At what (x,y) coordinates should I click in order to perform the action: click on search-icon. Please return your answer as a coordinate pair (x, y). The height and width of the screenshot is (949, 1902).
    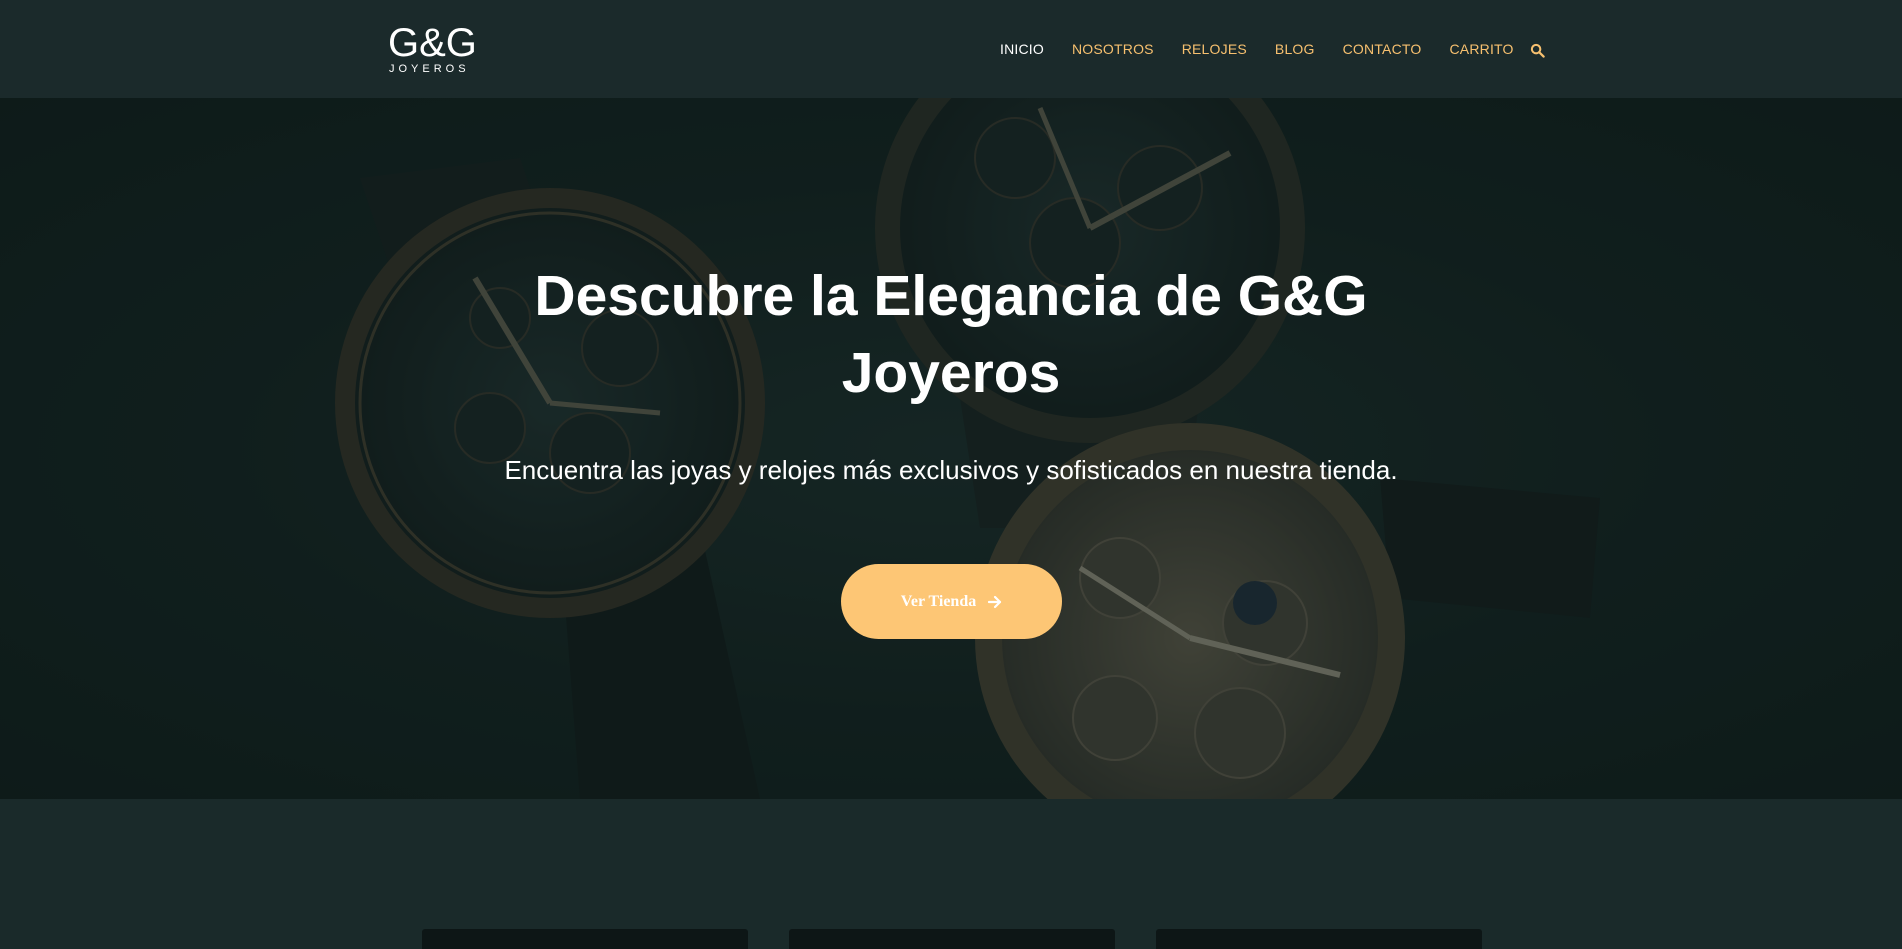
    Looking at the image, I should click on (1537, 50).